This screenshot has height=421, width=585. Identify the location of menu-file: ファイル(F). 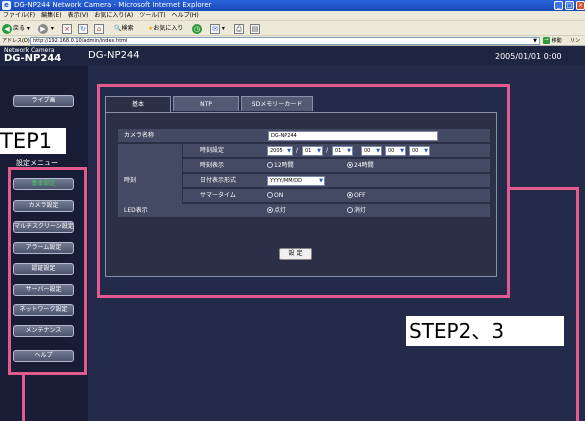
(19, 15).